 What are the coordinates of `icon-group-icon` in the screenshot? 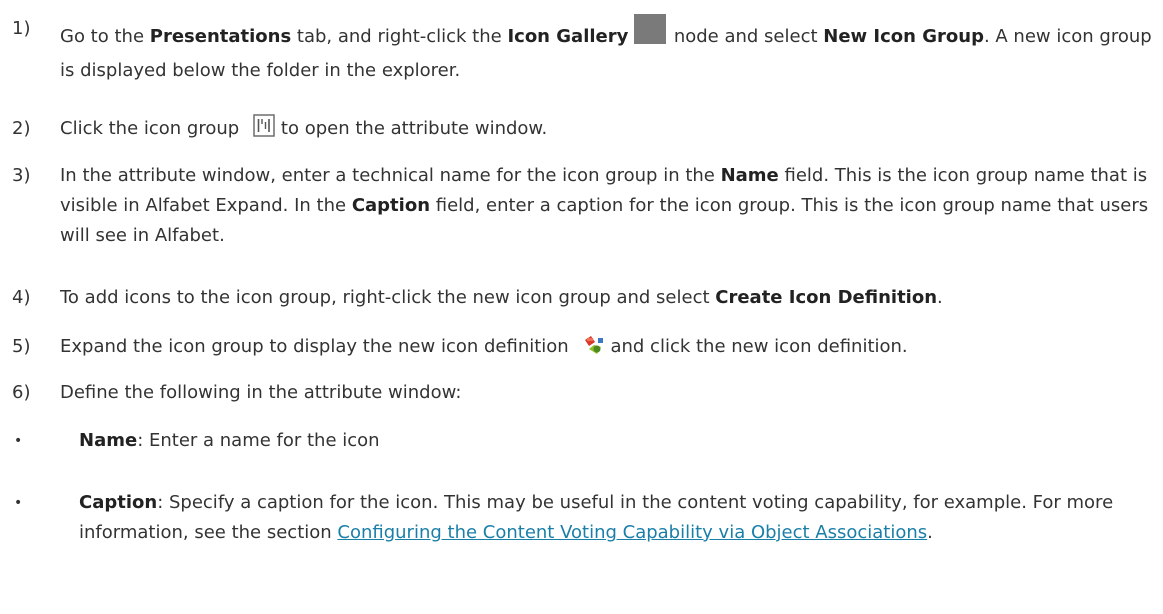 It's located at (264, 131).